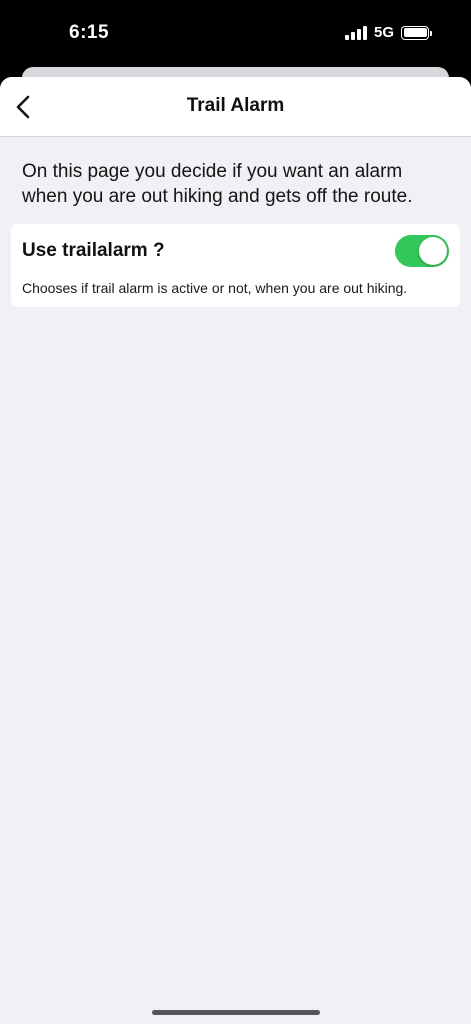 The height and width of the screenshot is (1024, 471). I want to click on trail-alarm-toggle, so click(422, 251).